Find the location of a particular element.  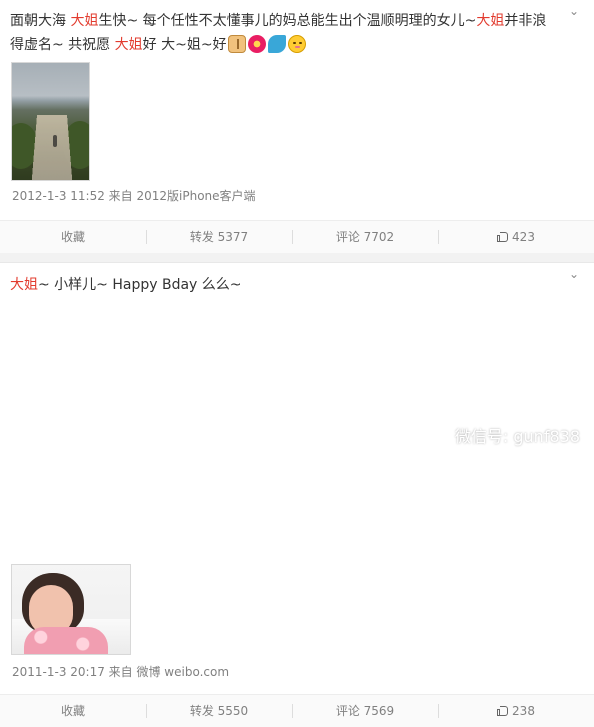

like-button: 423 is located at coordinates (516, 237).